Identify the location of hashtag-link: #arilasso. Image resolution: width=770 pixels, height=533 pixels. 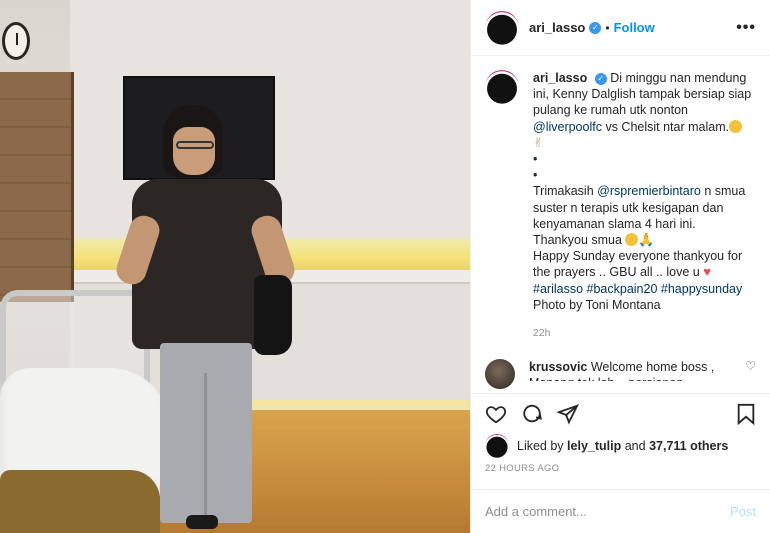
(558, 289).